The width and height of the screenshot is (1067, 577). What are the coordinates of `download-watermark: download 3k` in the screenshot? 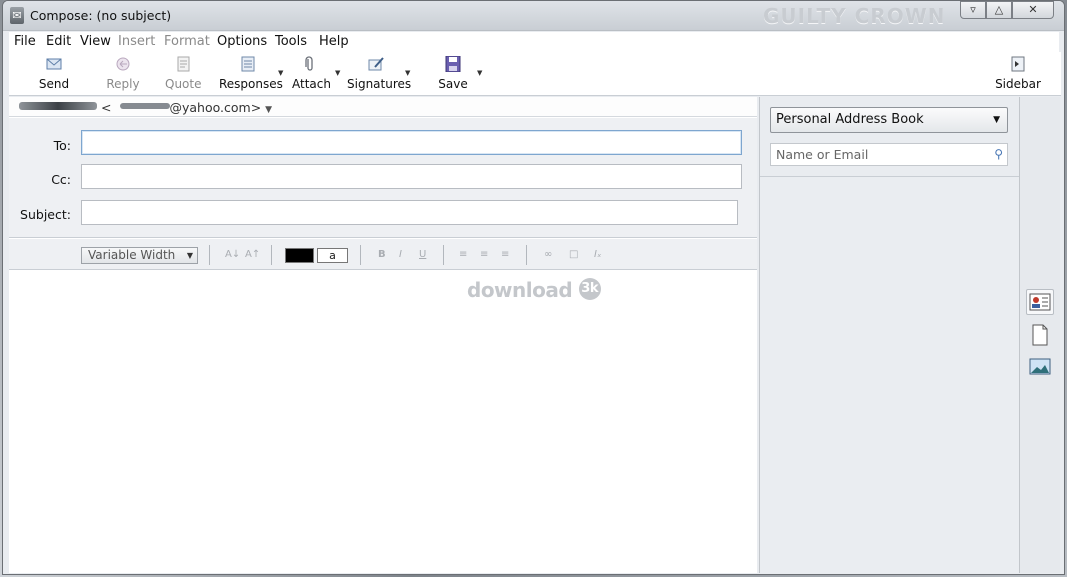 It's located at (534, 290).